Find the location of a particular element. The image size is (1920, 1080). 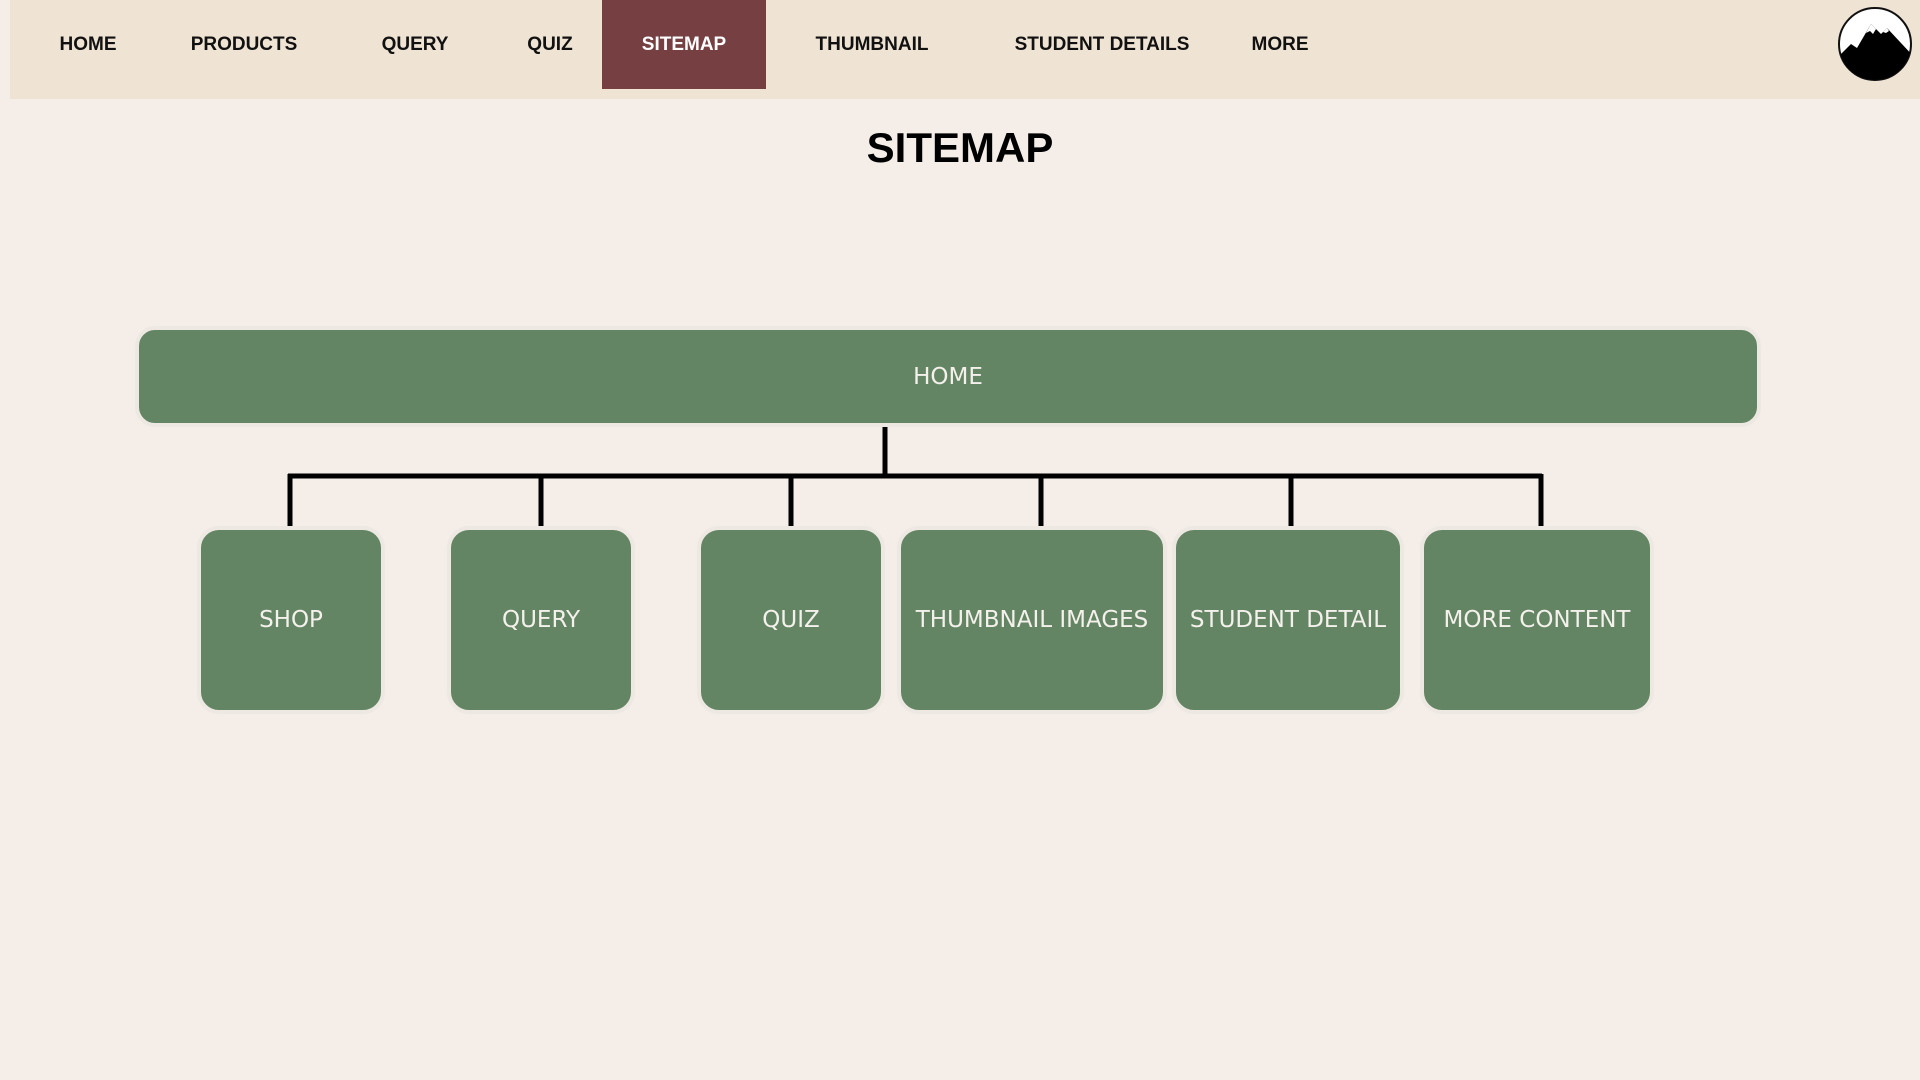

sitemap-node-more-content: MORE CONTENT is located at coordinates (1537, 620).